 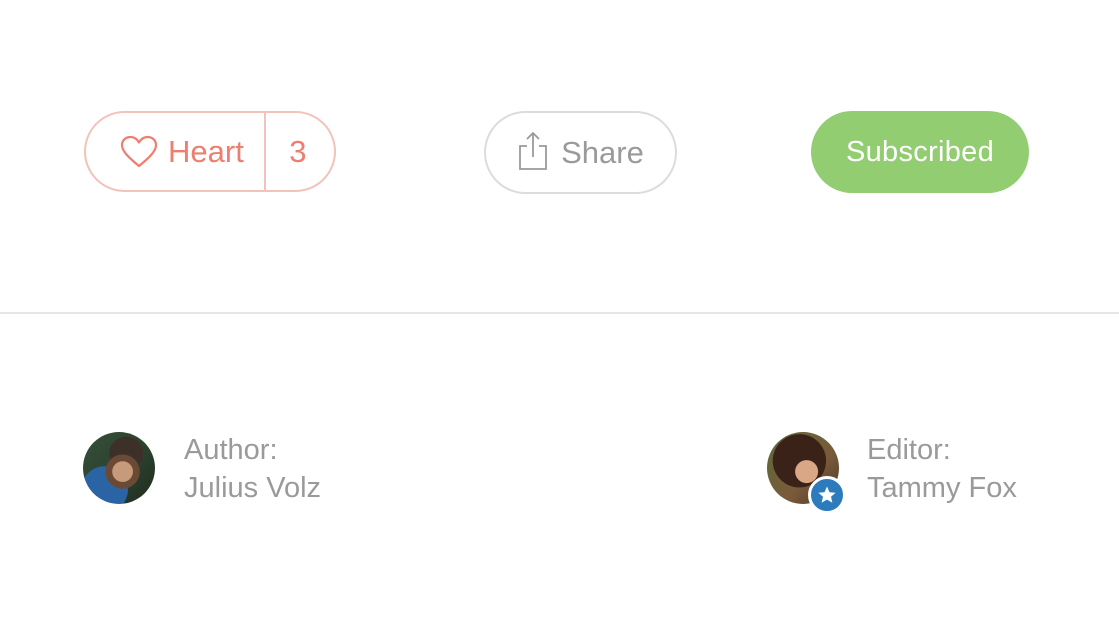 I want to click on heart-button-main: Heart, so click(x=176, y=151).